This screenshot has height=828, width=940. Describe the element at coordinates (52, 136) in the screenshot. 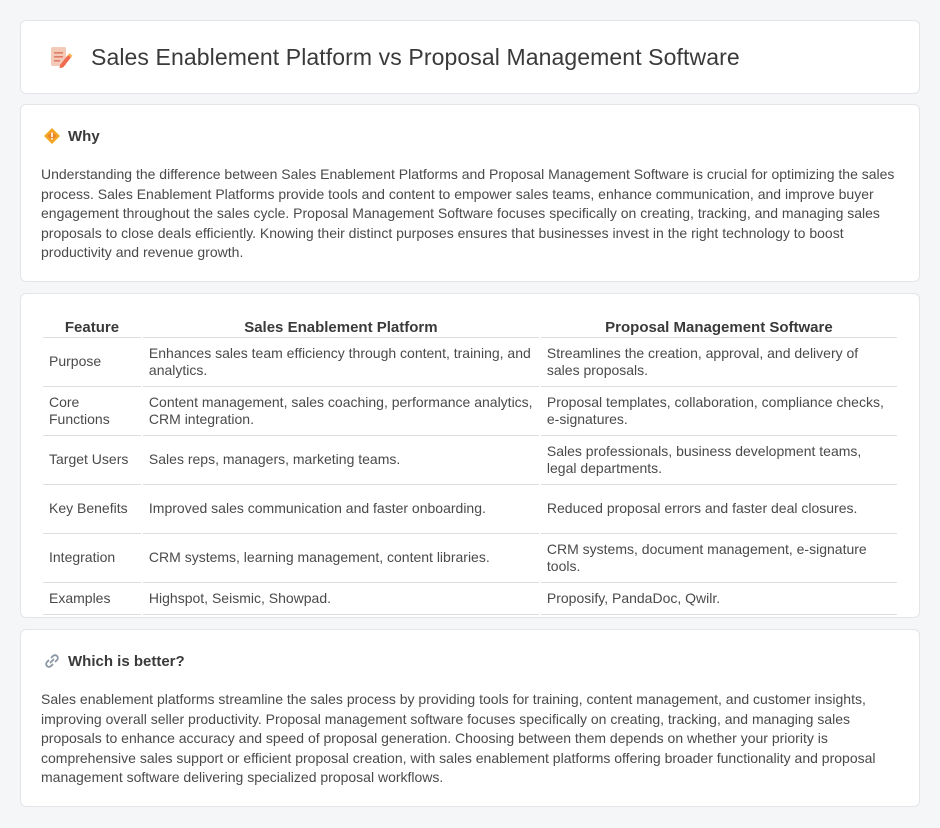

I see `diamond-icon` at that location.